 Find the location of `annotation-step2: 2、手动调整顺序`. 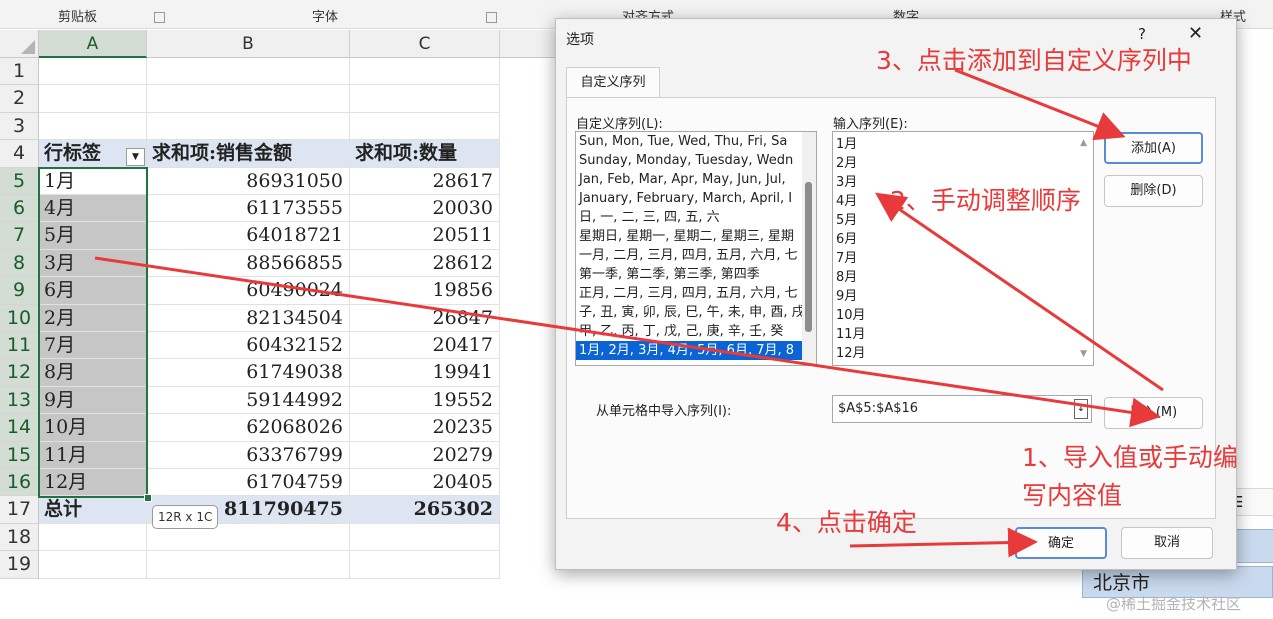

annotation-step2: 2、手动调整顺序 is located at coordinates (985, 200).